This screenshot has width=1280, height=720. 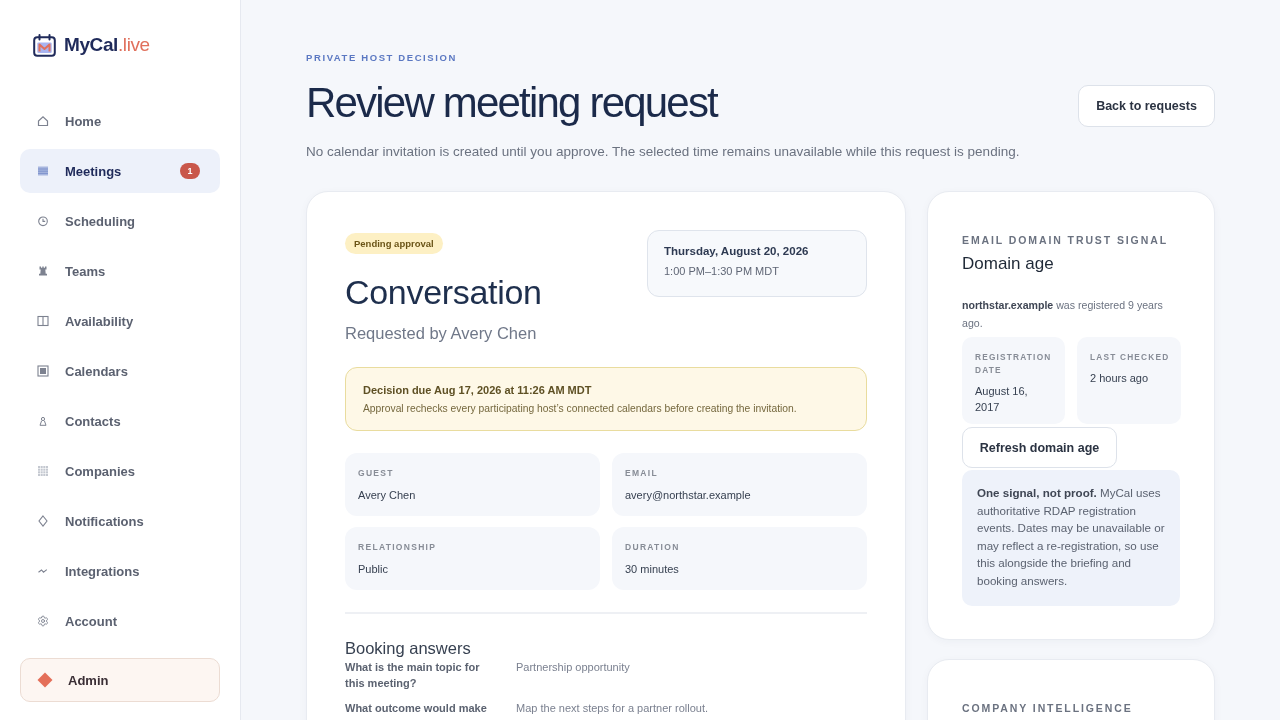 What do you see at coordinates (190, 171) in the screenshot?
I see `count-badge: 1` at bounding box center [190, 171].